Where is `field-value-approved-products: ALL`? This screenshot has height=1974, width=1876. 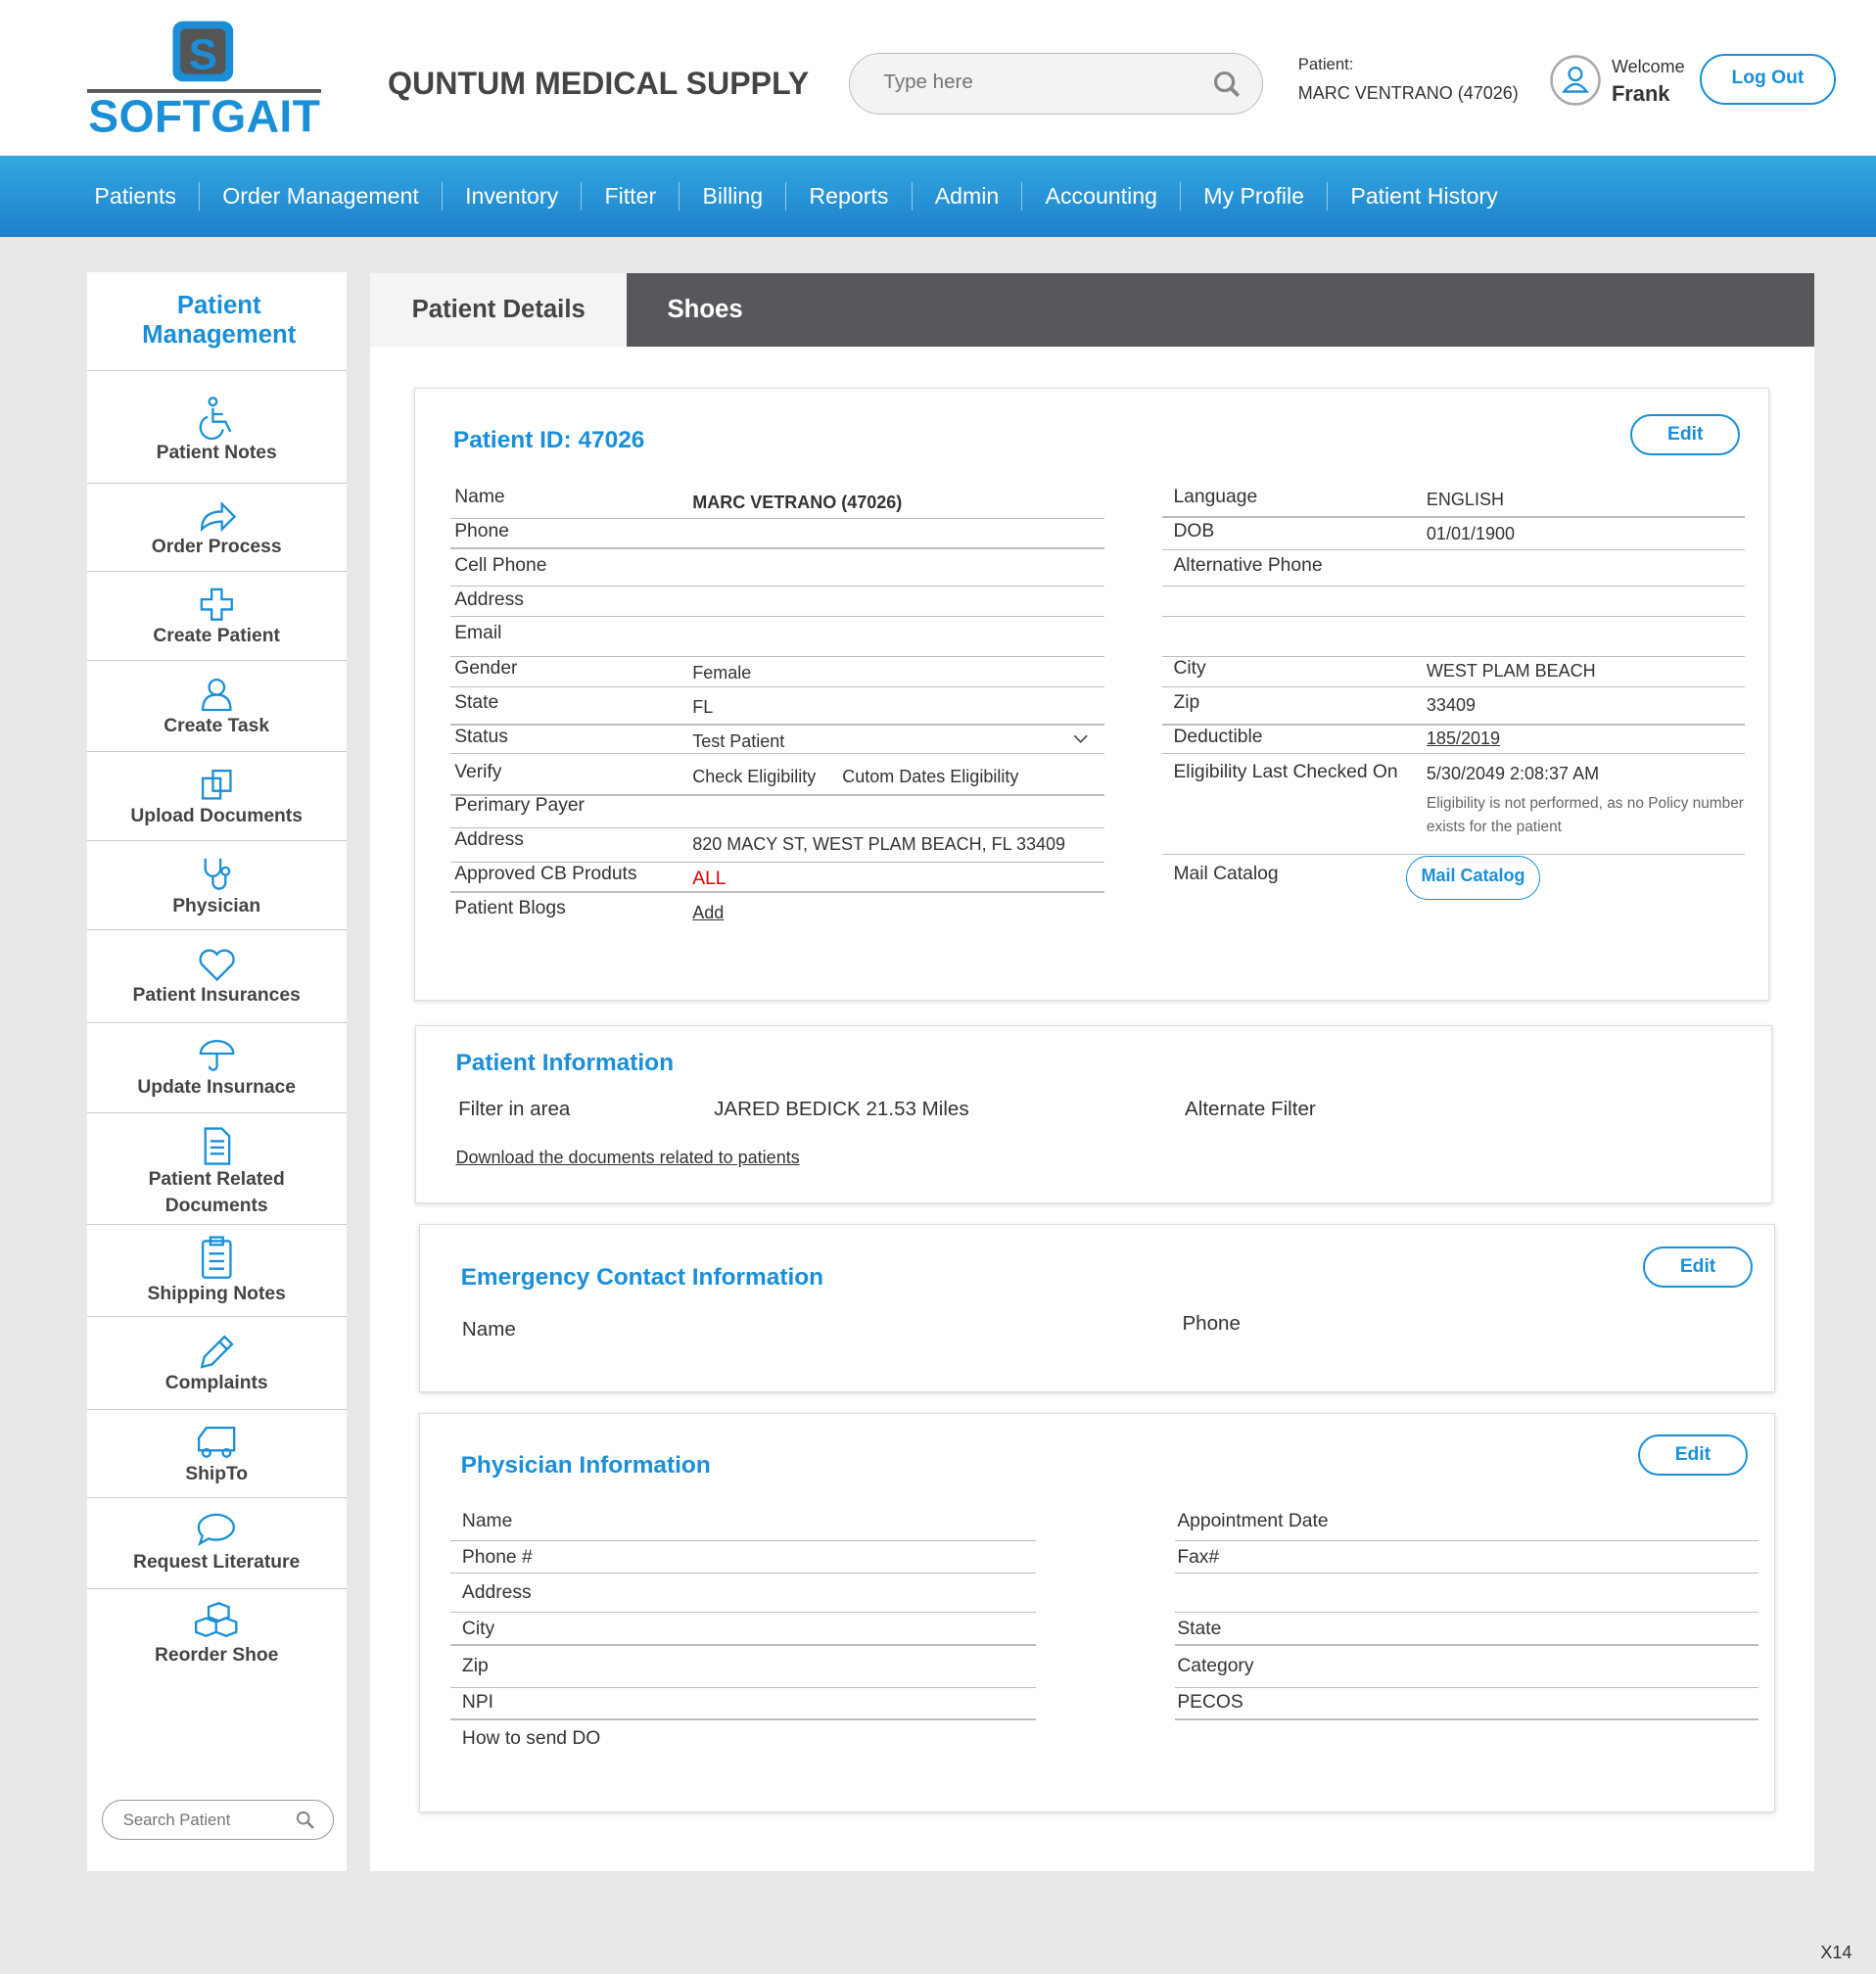 field-value-approved-products: ALL is located at coordinates (709, 878).